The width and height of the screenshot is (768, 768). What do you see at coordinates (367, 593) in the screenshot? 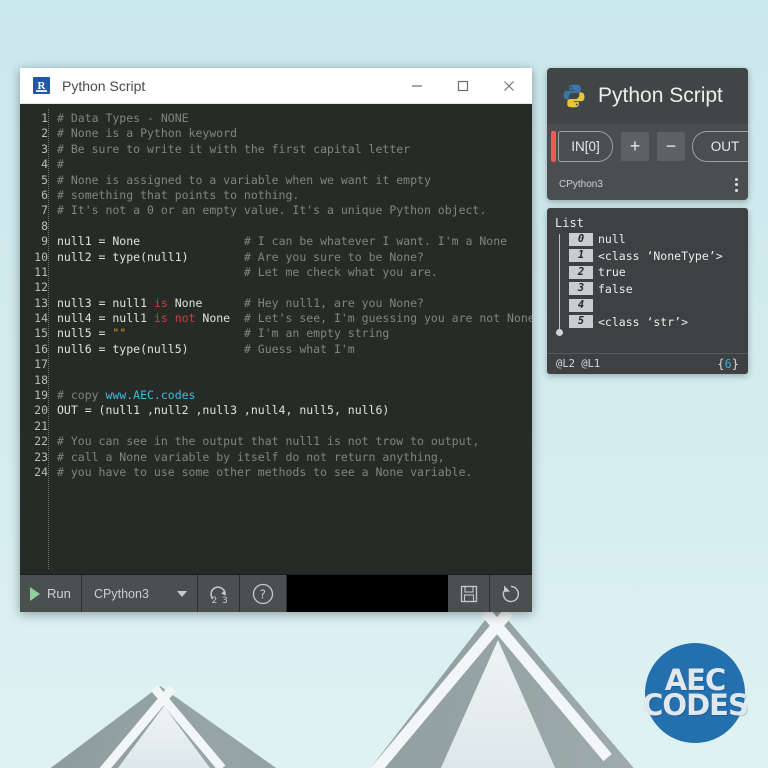
I see `toolbar-spacer` at bounding box center [367, 593].